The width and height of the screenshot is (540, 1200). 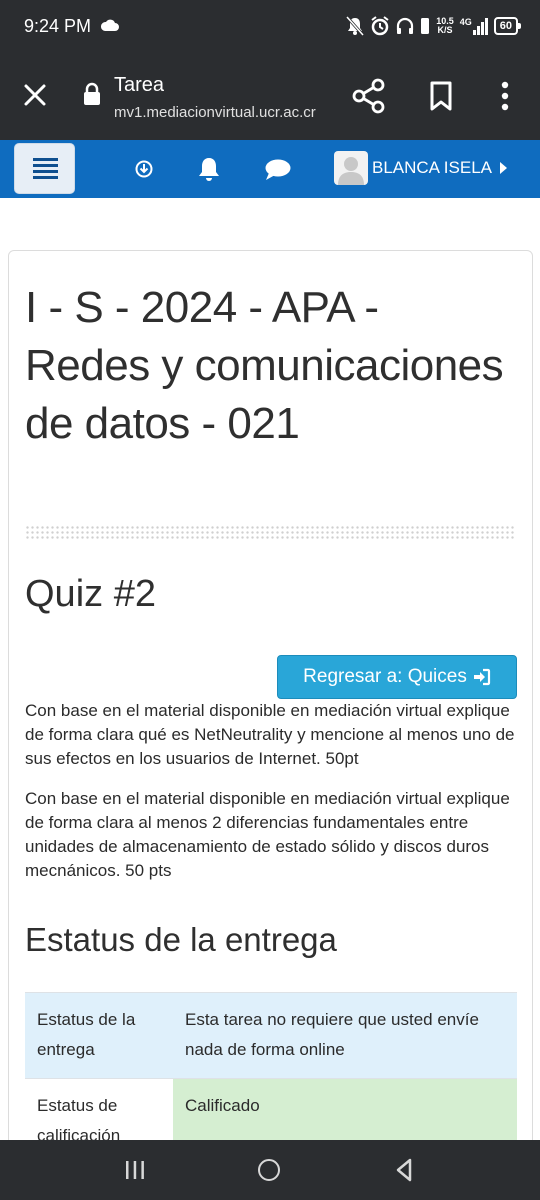 I want to click on lock-icon, so click(x=92, y=93).